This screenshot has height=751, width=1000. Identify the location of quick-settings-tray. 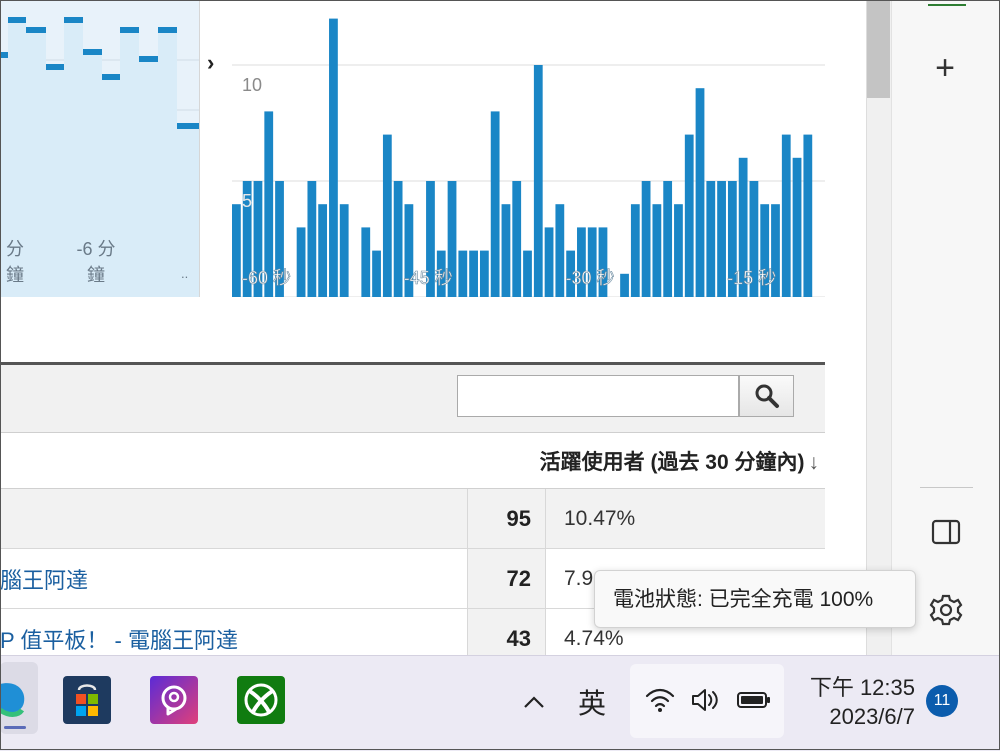
(707, 701).